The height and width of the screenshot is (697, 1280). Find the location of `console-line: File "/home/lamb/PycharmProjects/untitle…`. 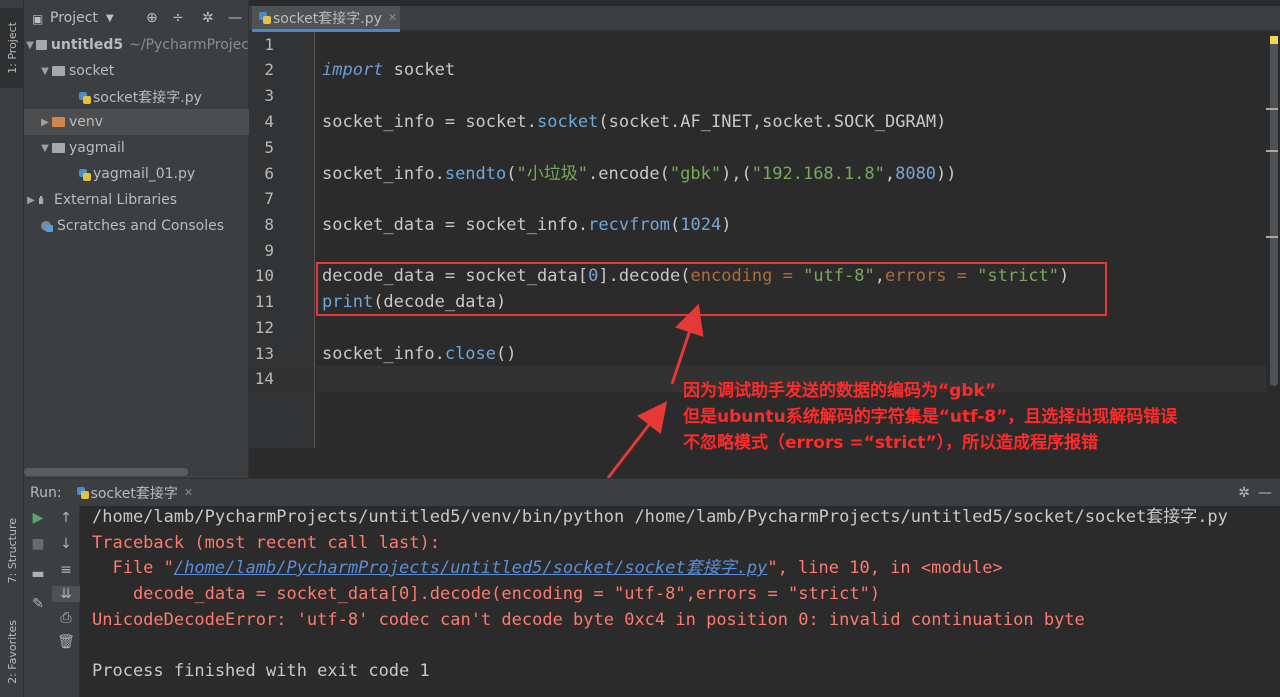

console-line: File "/home/lamb/PycharmProjects/untitle… is located at coordinates (547, 568).